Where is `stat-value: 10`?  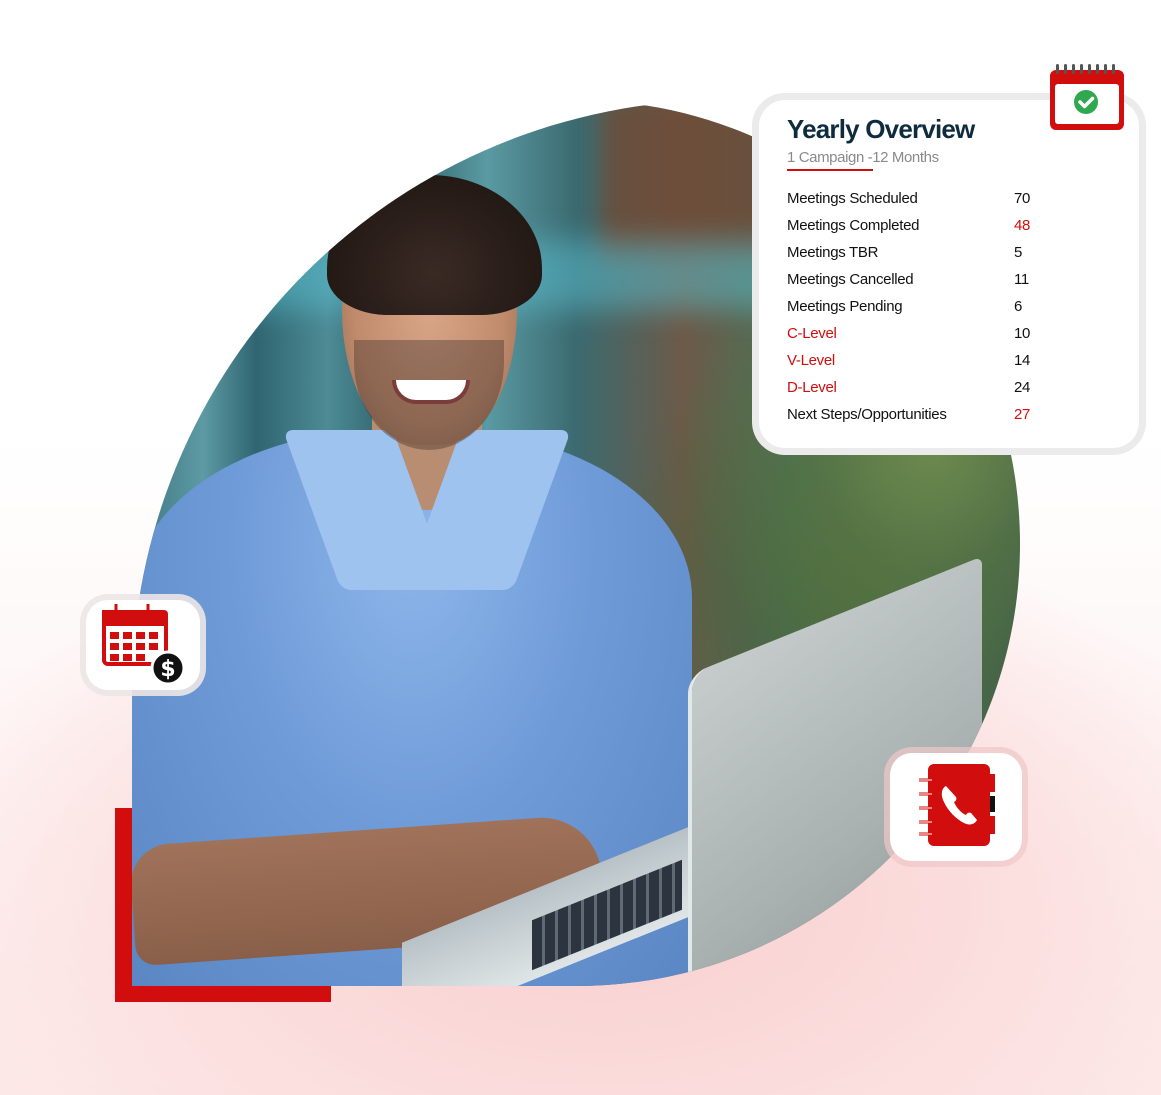
stat-value: 10 is located at coordinates (1022, 333).